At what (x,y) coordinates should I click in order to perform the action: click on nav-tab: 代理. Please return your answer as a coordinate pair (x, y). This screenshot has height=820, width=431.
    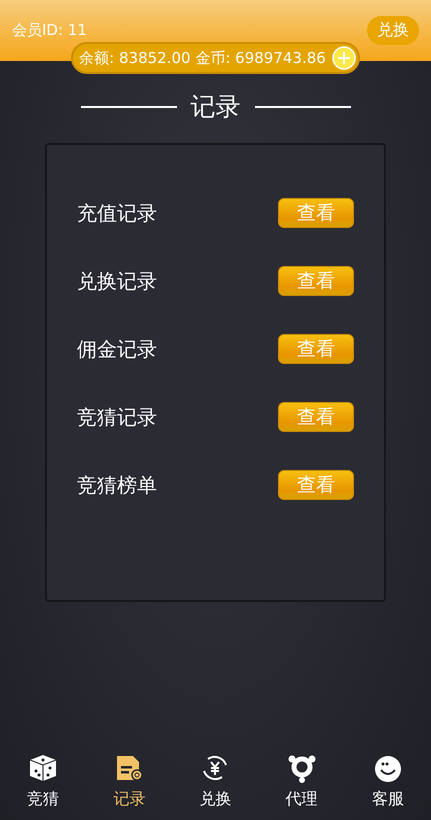
    Looking at the image, I should click on (302, 781).